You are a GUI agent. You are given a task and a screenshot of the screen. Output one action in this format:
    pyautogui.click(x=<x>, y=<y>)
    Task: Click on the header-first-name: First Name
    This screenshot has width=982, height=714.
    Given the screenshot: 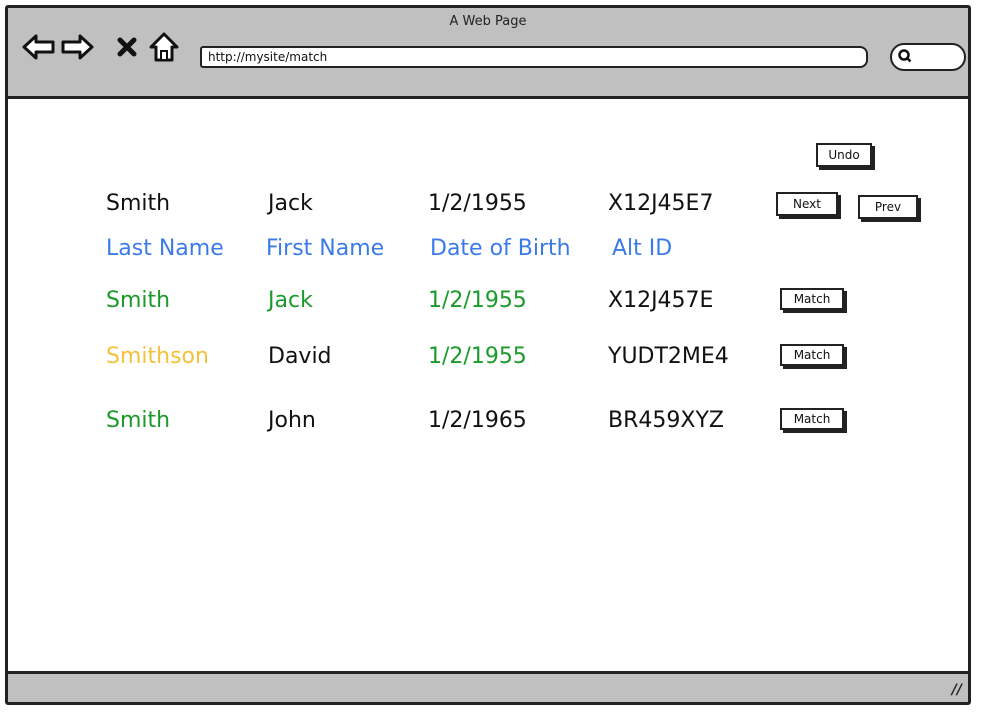 What is the action you would take?
    pyautogui.click(x=325, y=248)
    